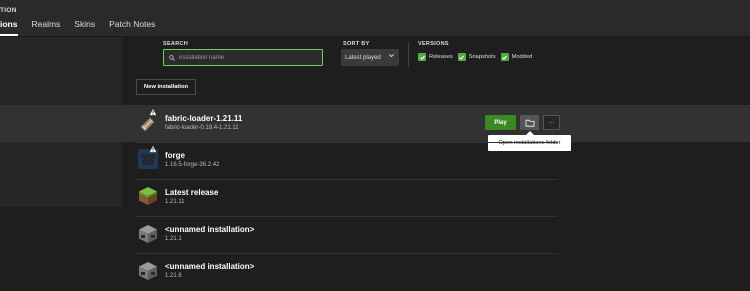  What do you see at coordinates (192, 192) in the screenshot?
I see `installation-name: Latest release` at bounding box center [192, 192].